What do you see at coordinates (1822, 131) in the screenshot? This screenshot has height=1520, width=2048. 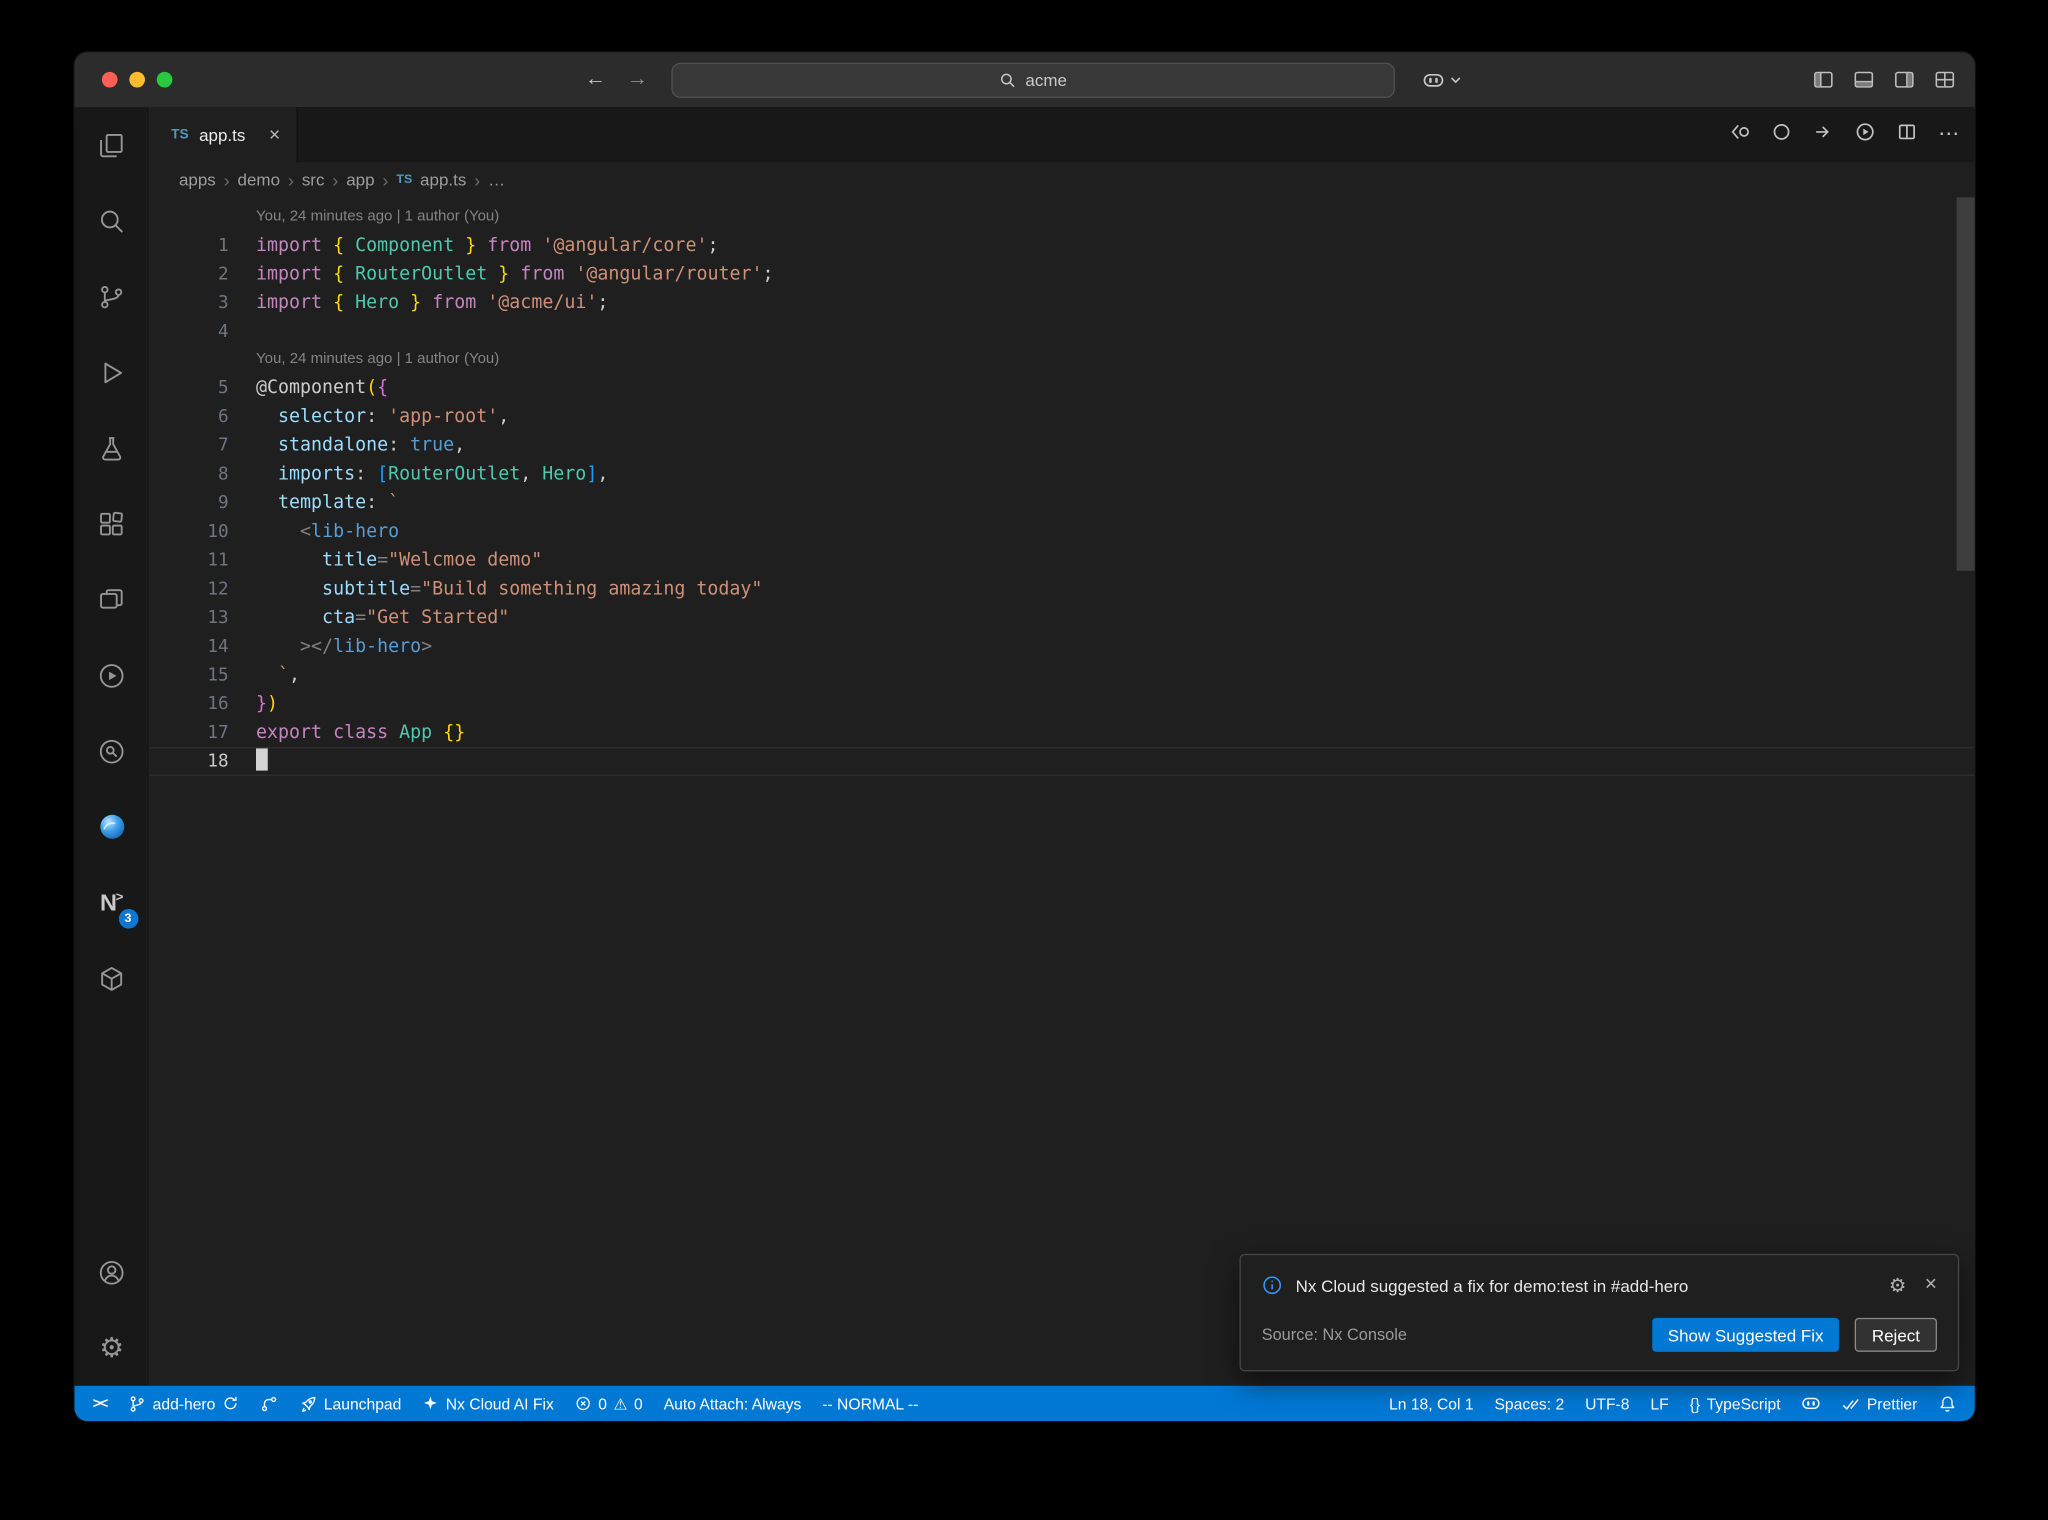 I see `arrow-run-icon` at bounding box center [1822, 131].